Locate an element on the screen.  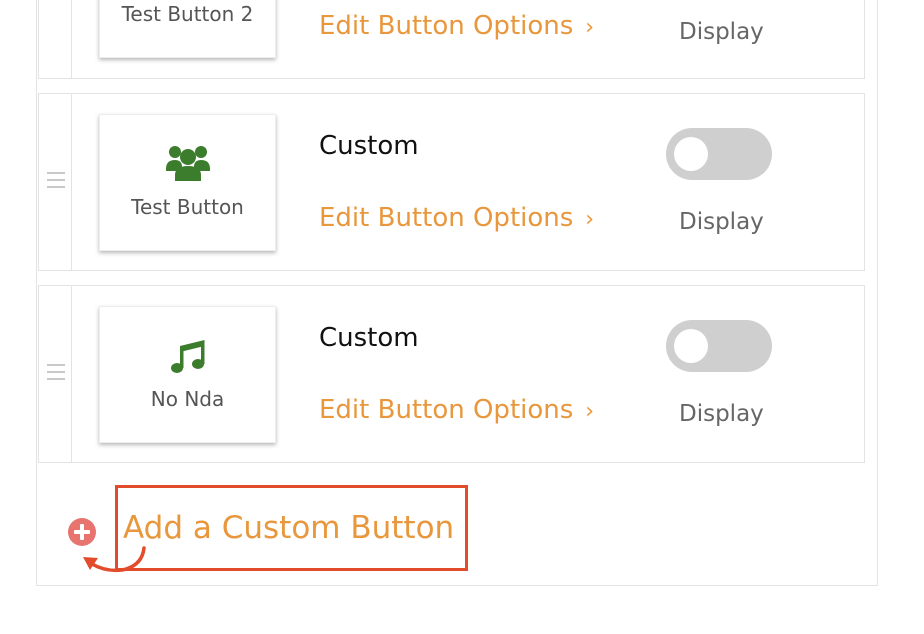
users-icon is located at coordinates (188, 163).